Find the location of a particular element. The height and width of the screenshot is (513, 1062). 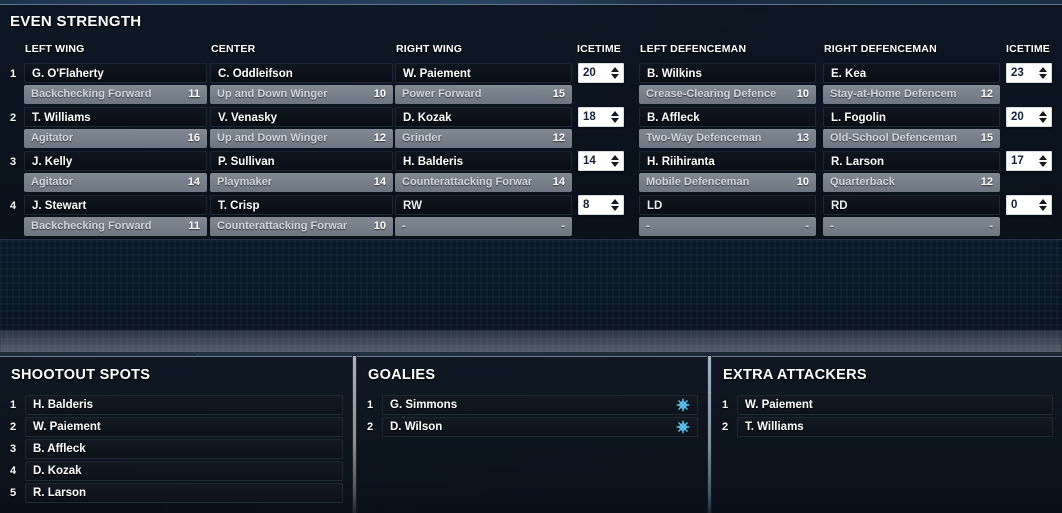

slot-line2-right-wing: D. Kozak Grinder 12 is located at coordinates (483, 127).